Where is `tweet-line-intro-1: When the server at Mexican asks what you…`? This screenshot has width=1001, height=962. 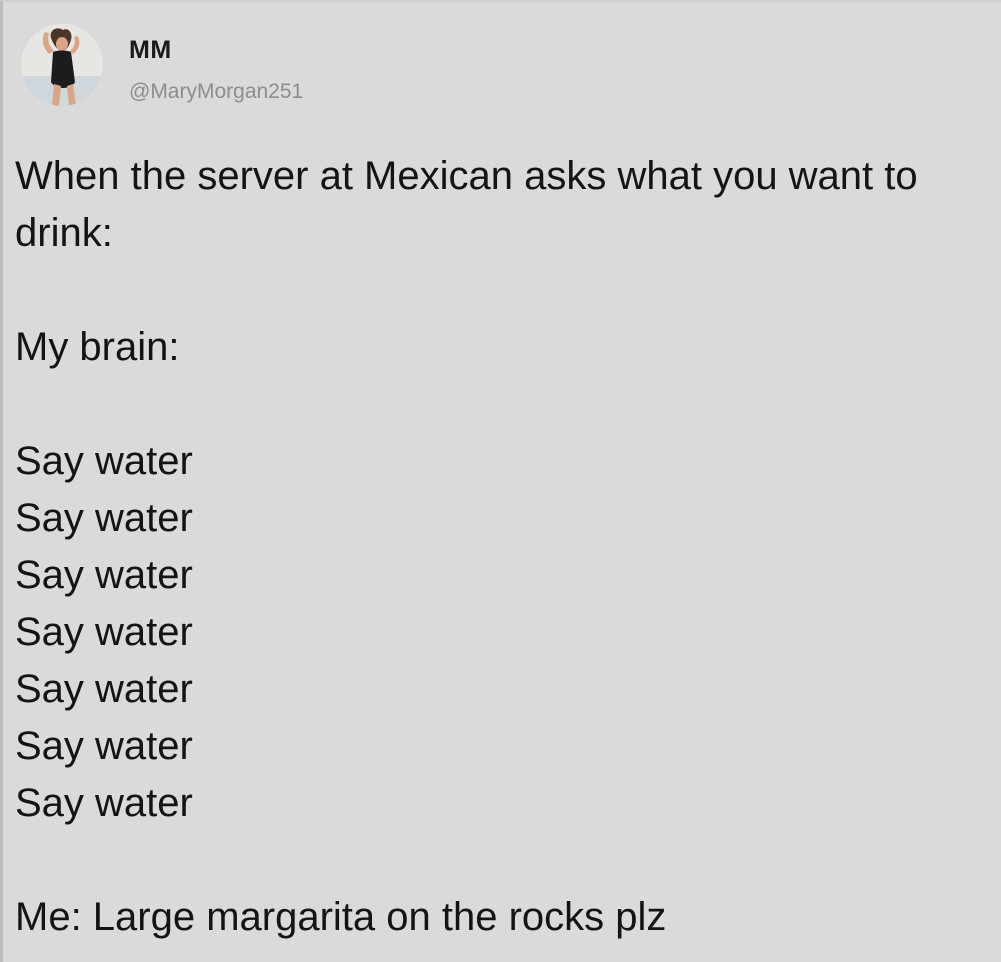 tweet-line-intro-1: When the server at Mexican asks what you… is located at coordinates (466, 176).